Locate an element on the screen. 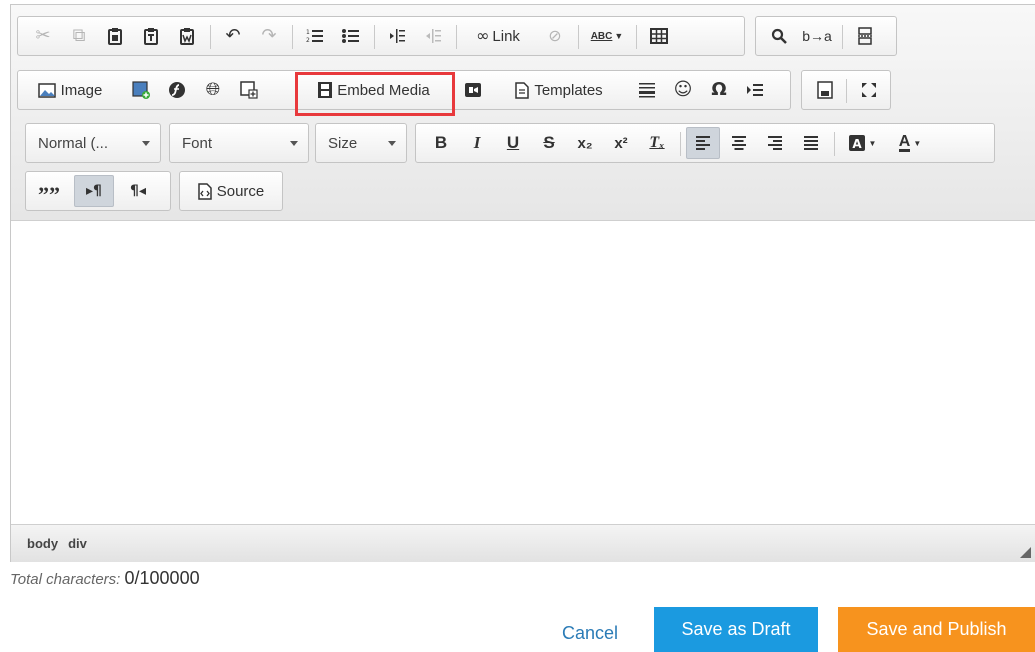 The image size is (1035, 652). smiley-button: ☺ is located at coordinates (683, 90).